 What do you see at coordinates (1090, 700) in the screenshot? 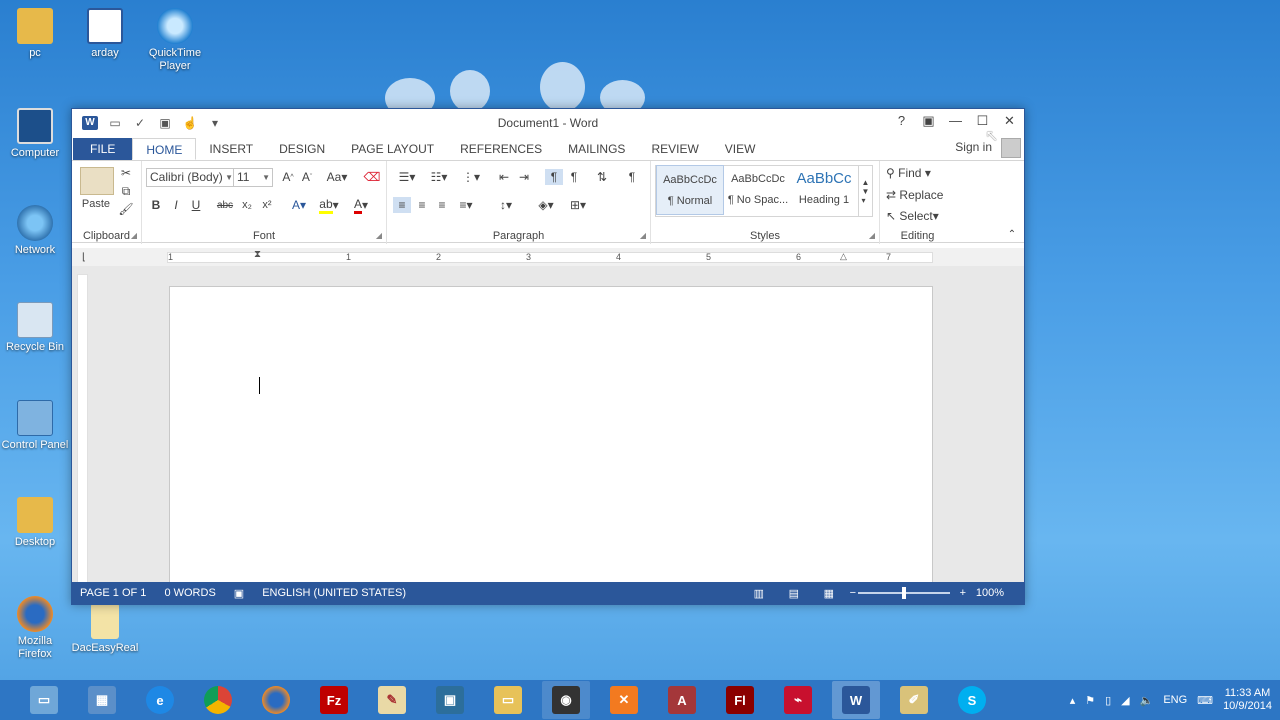
I see `action-center-icon: ⚑` at bounding box center [1090, 700].